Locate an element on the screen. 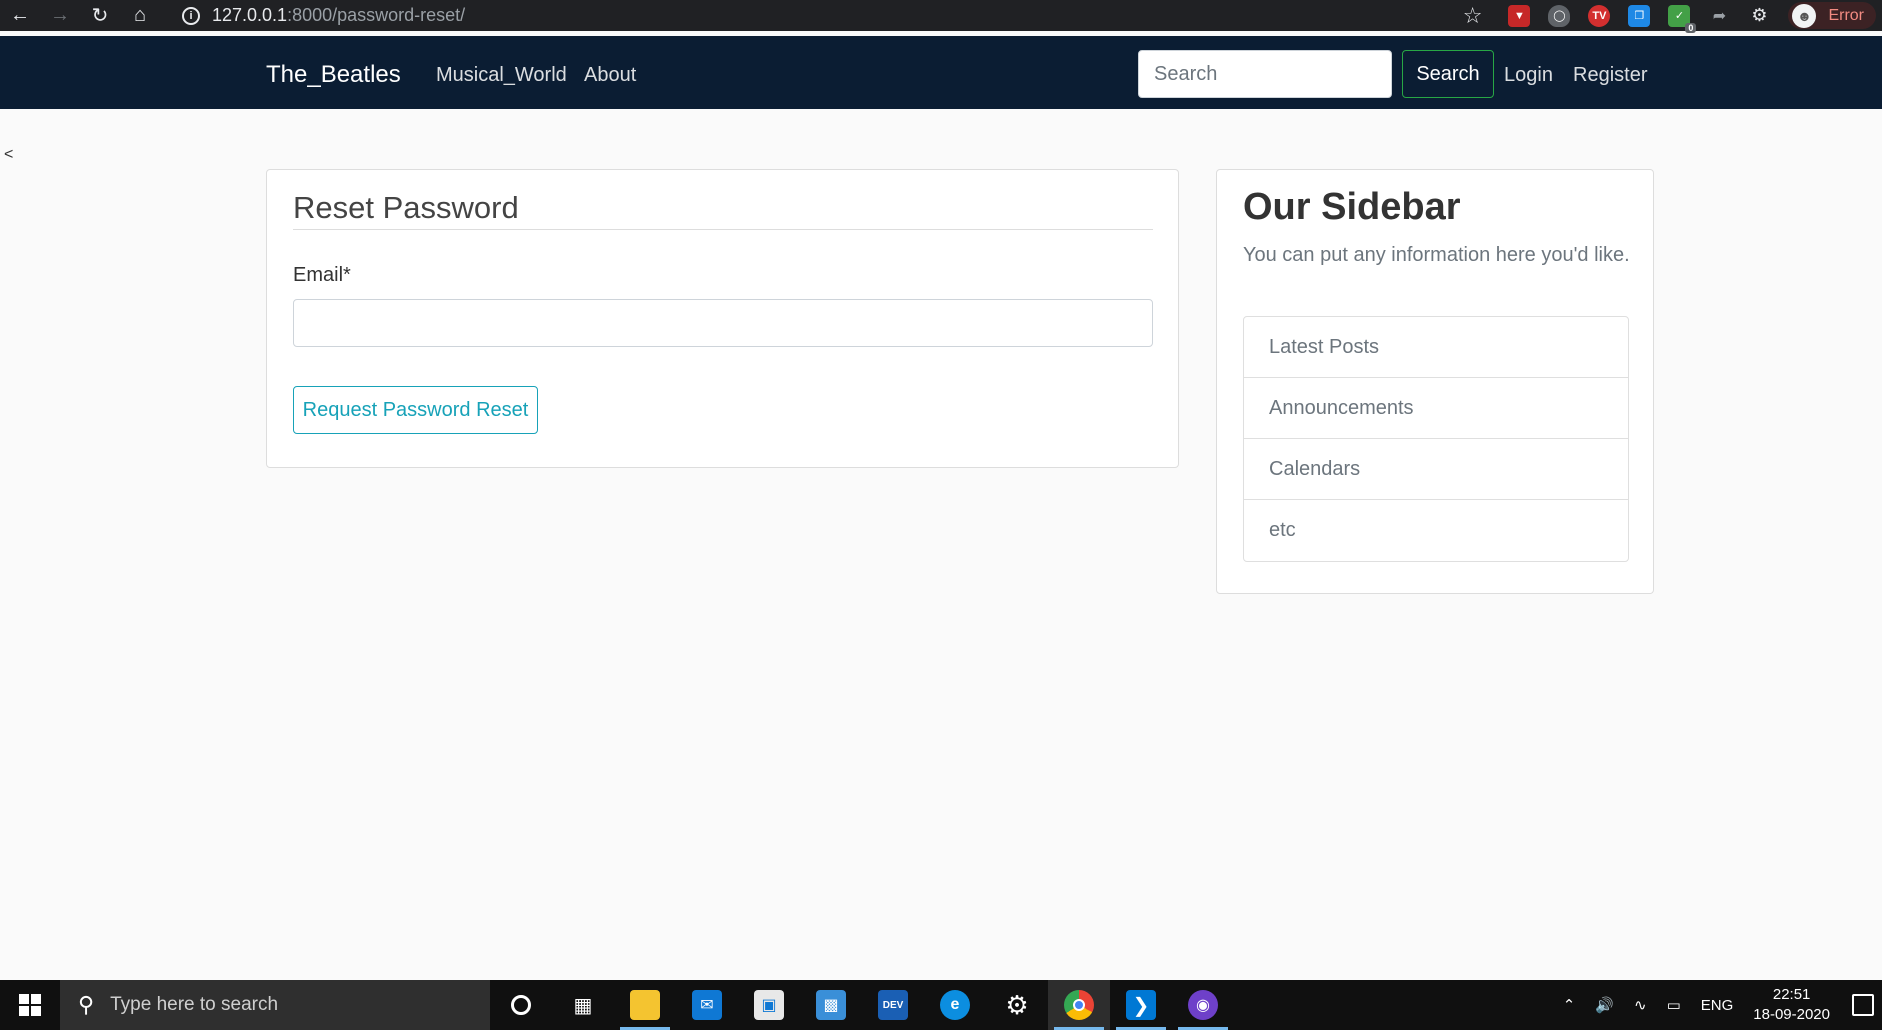 The image size is (1882, 1030). puzzle-extensions-icon: ⚙ is located at coordinates (1759, 16).